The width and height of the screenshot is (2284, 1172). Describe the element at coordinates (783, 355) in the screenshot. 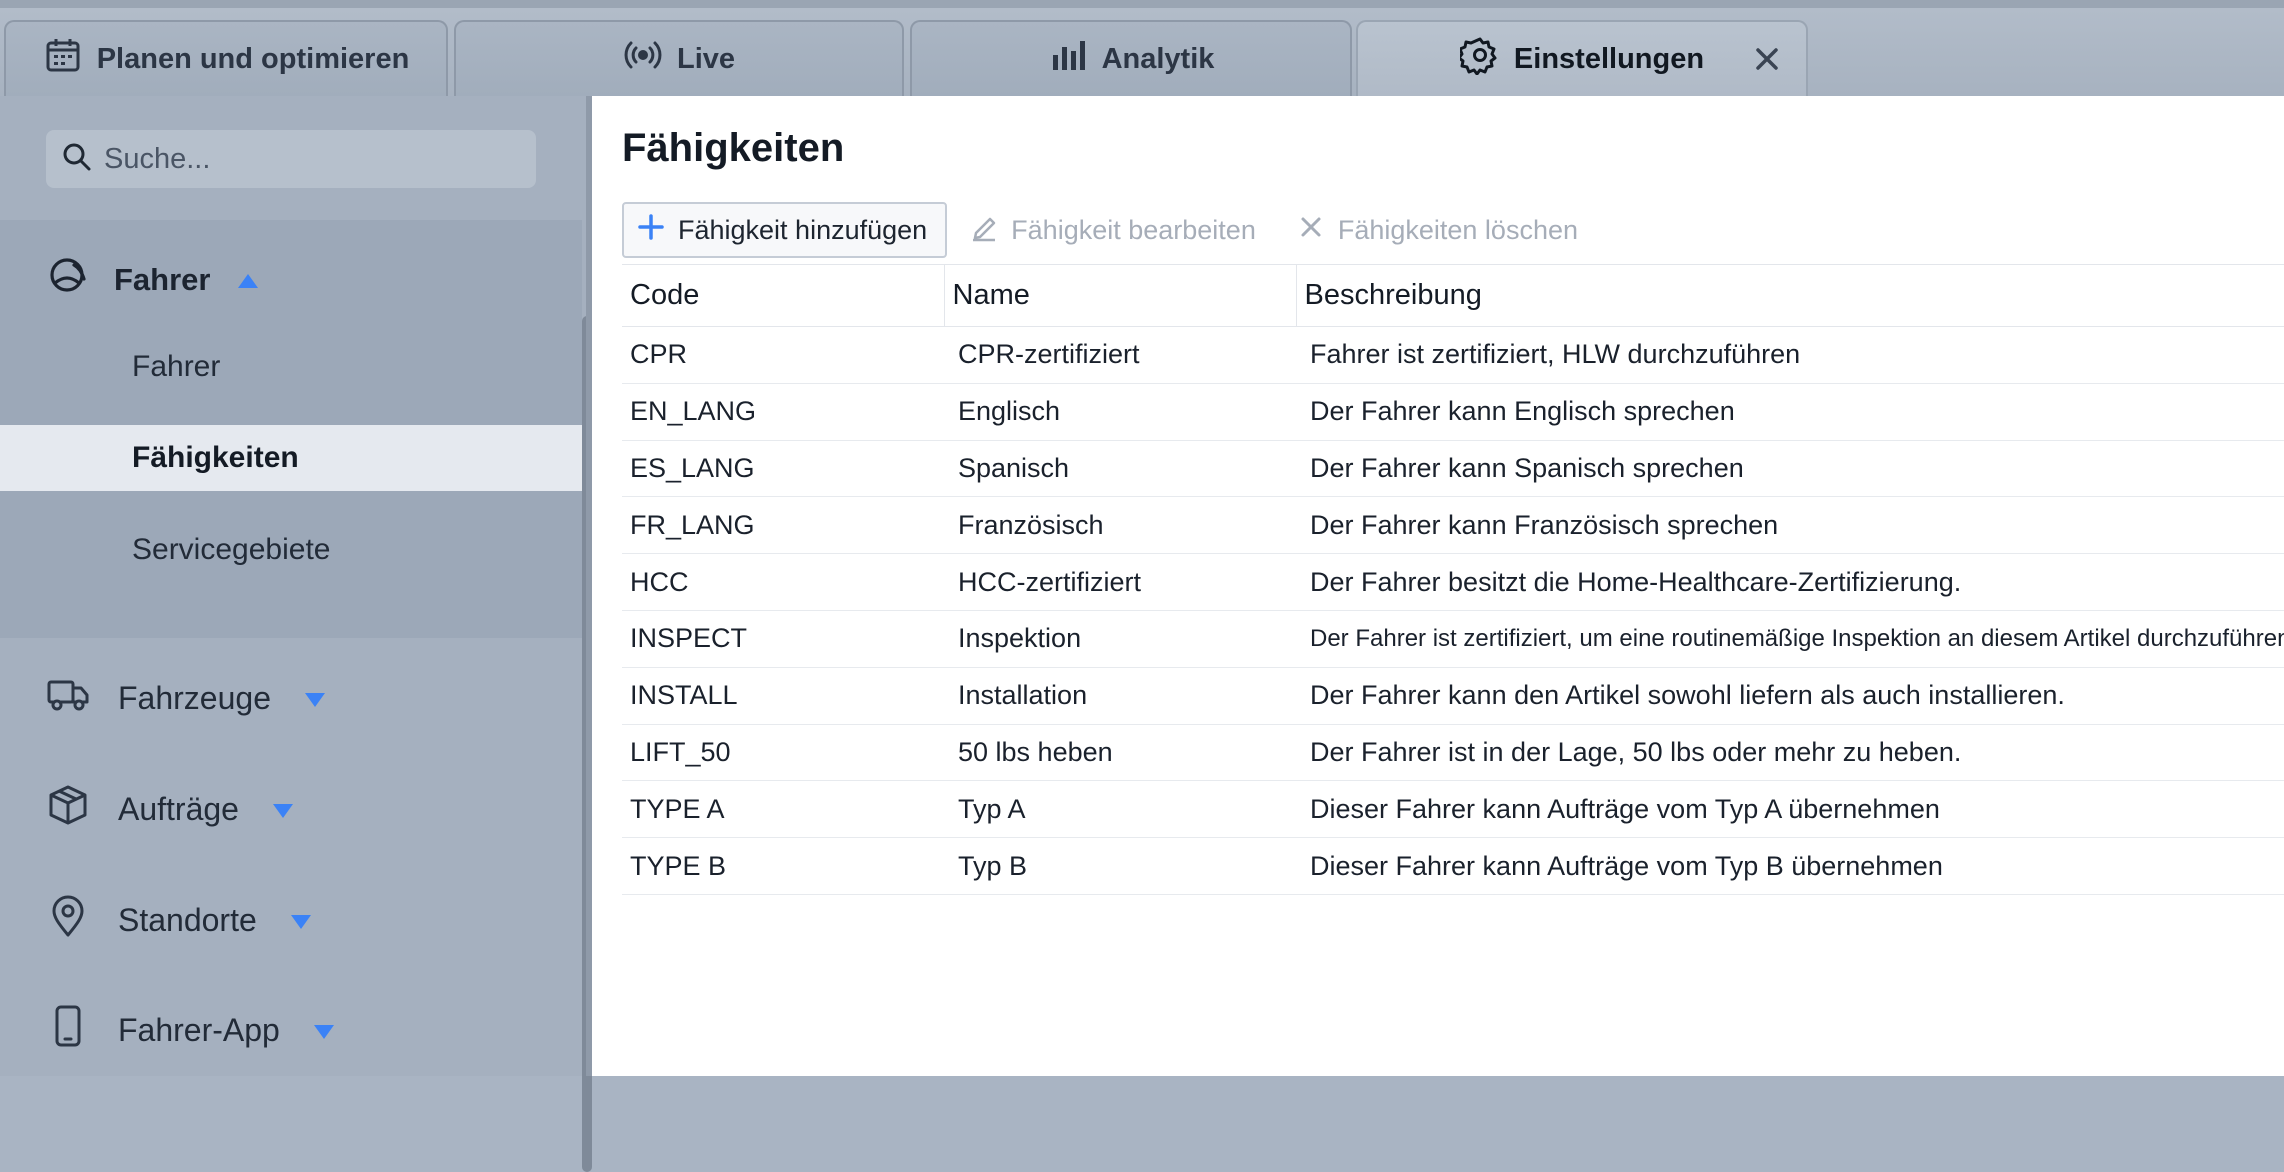

I see `cell-code: CPR` at that location.